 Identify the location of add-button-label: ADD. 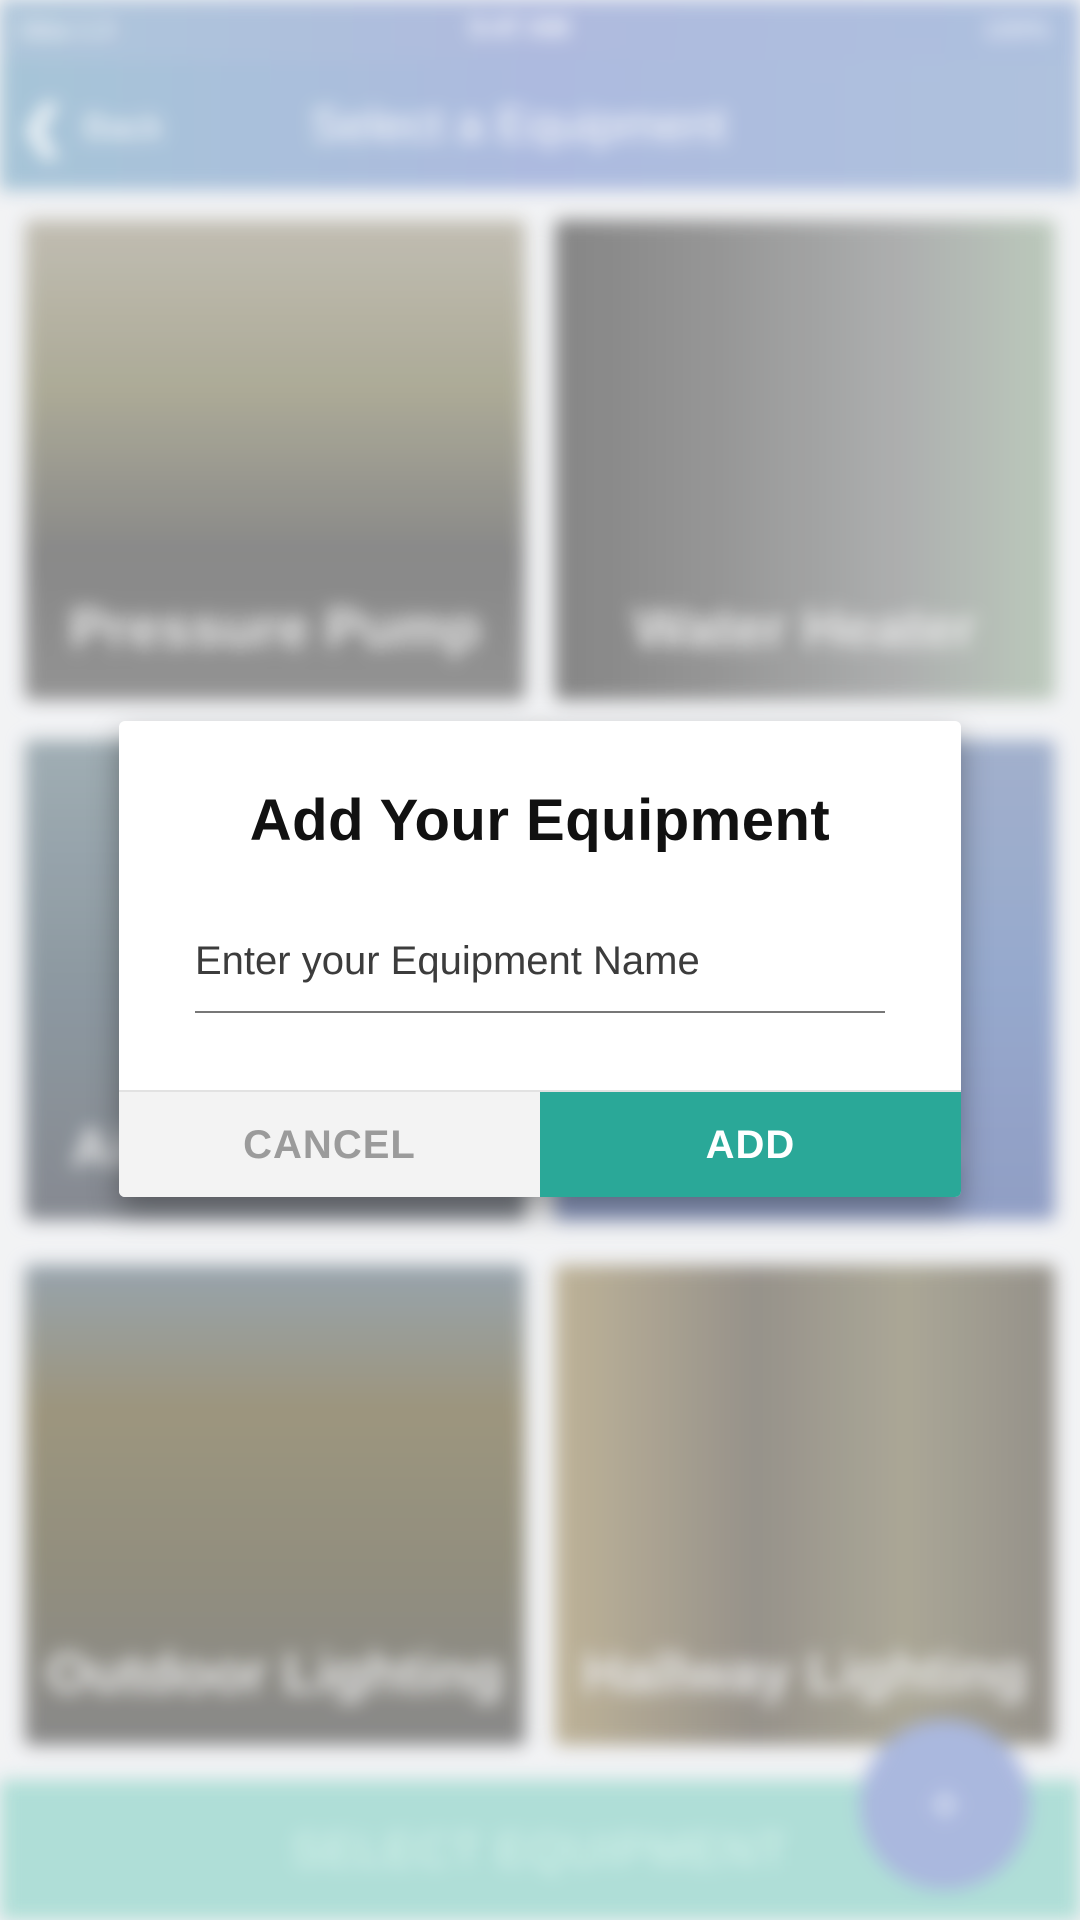
(750, 1145).